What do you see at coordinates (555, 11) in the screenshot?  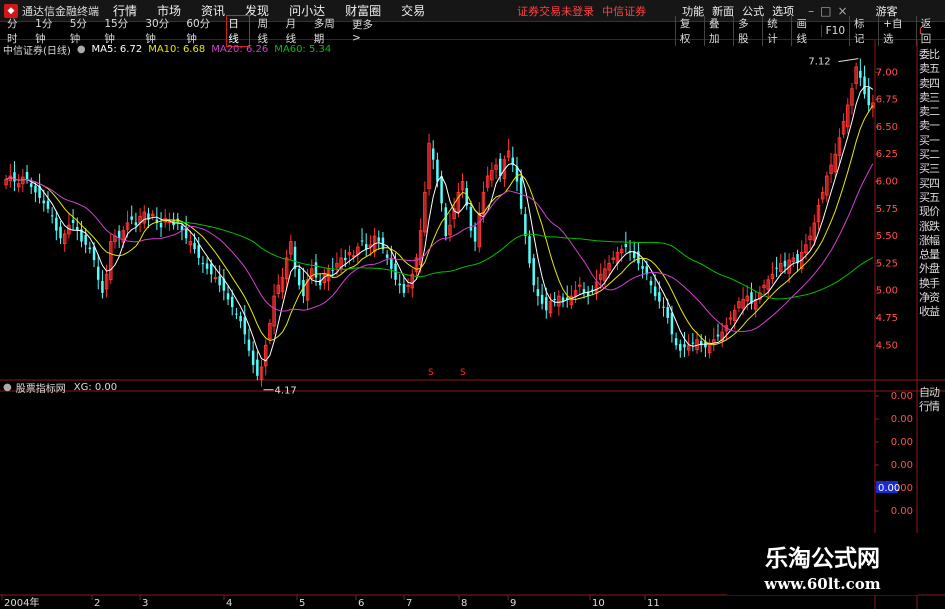 I see `login-warning-link: 证券交易未登录` at bounding box center [555, 11].